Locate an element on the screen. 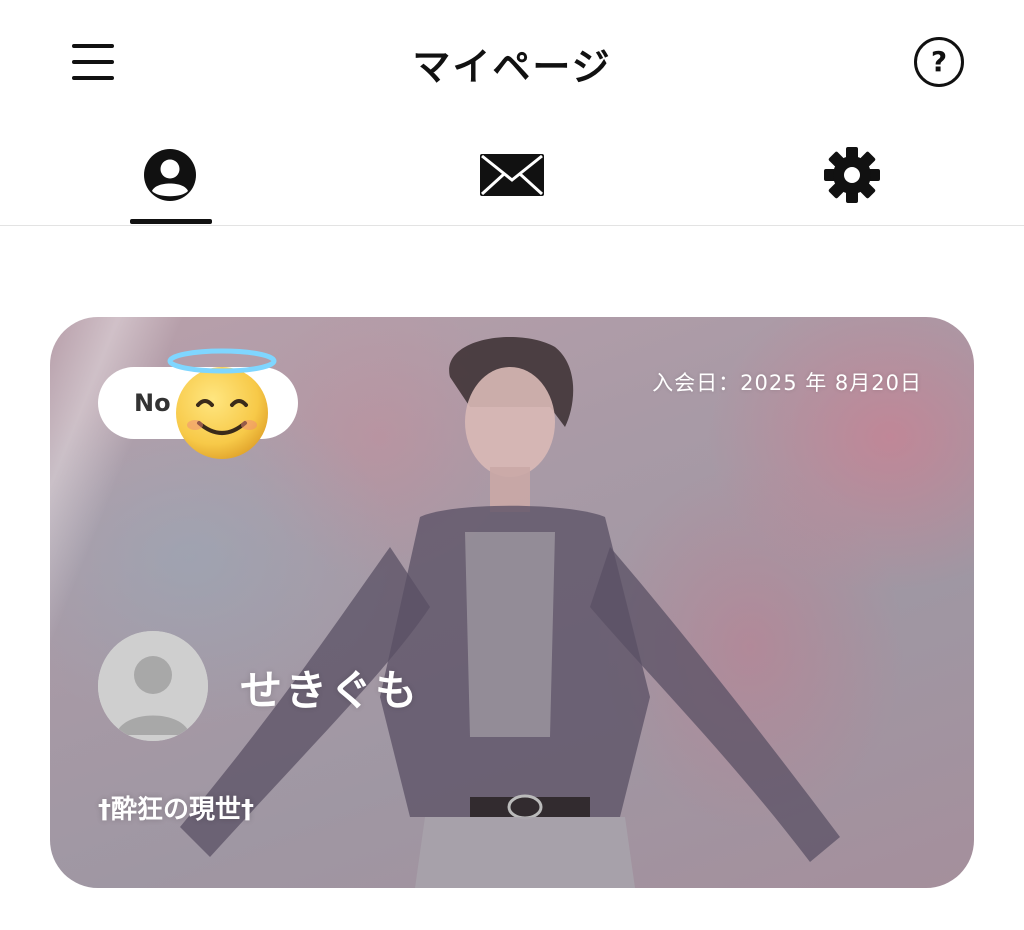 Image resolution: width=1024 pixels, height=930 pixels. help-icon: ? is located at coordinates (939, 61).